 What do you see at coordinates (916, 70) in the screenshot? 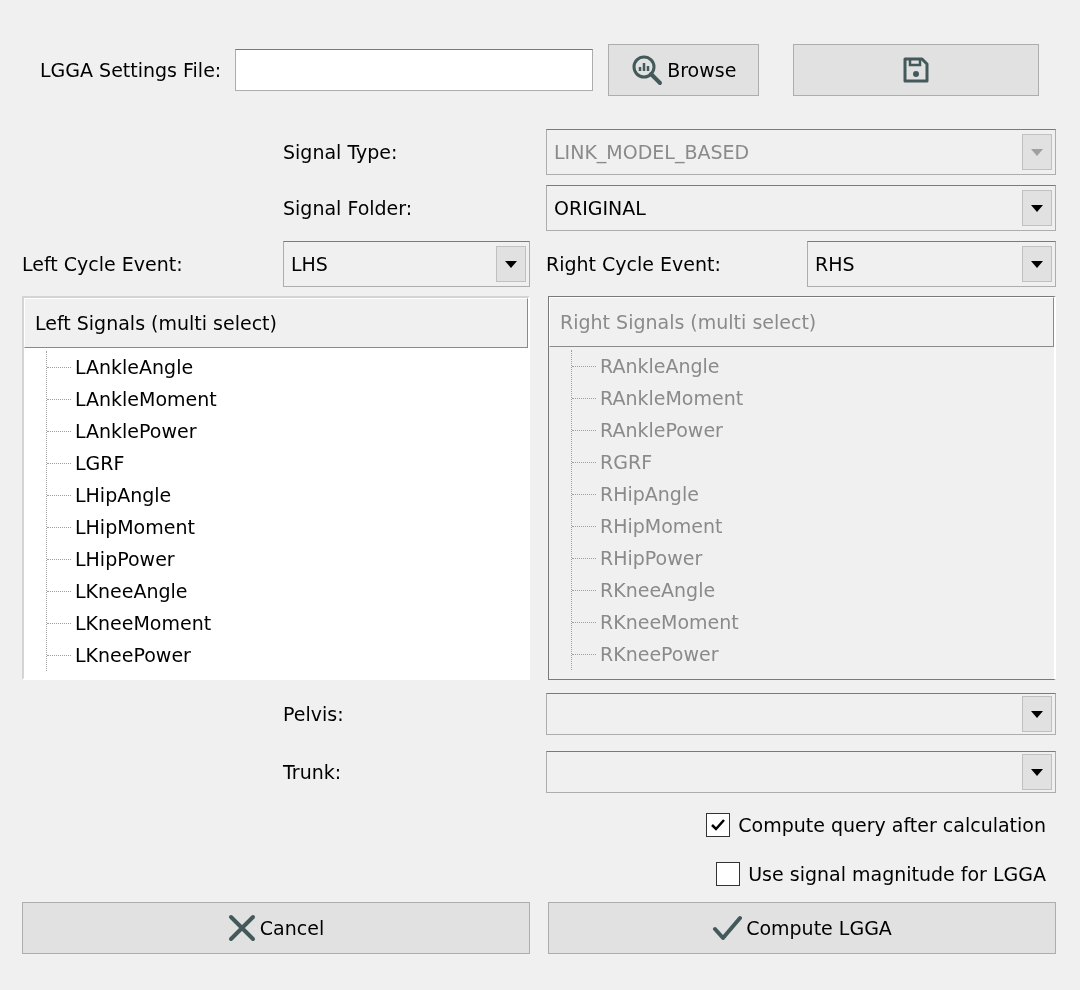
I see `save-button` at bounding box center [916, 70].